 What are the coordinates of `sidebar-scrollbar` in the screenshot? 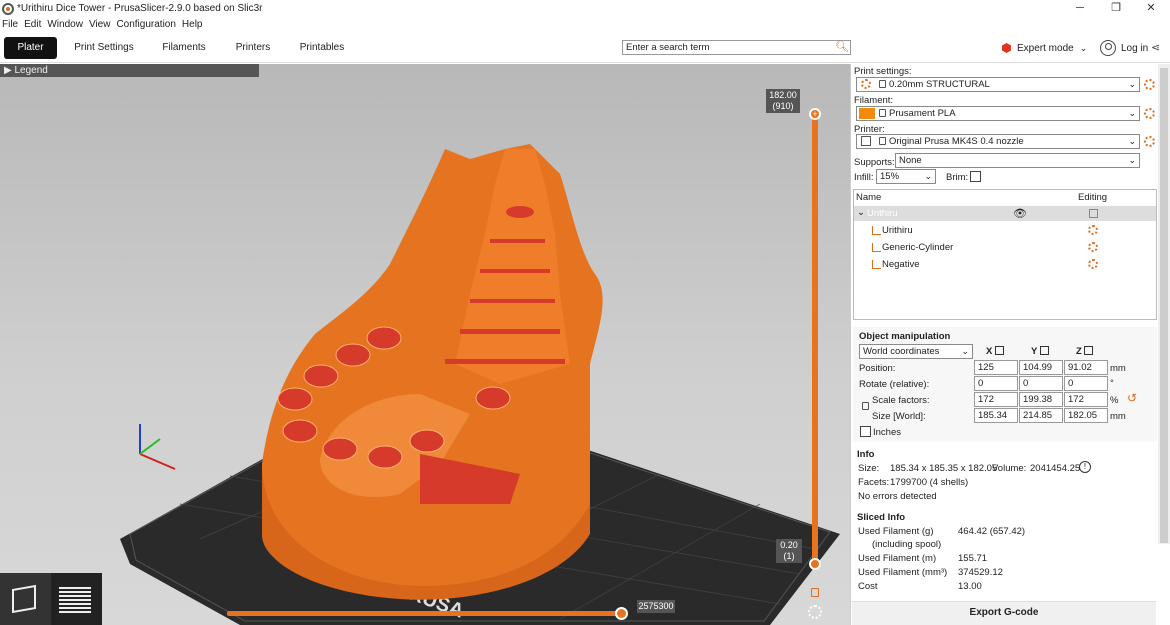 It's located at (1164, 304).